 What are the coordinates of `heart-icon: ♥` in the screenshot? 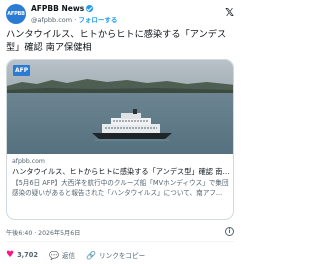 It's located at (10, 255).